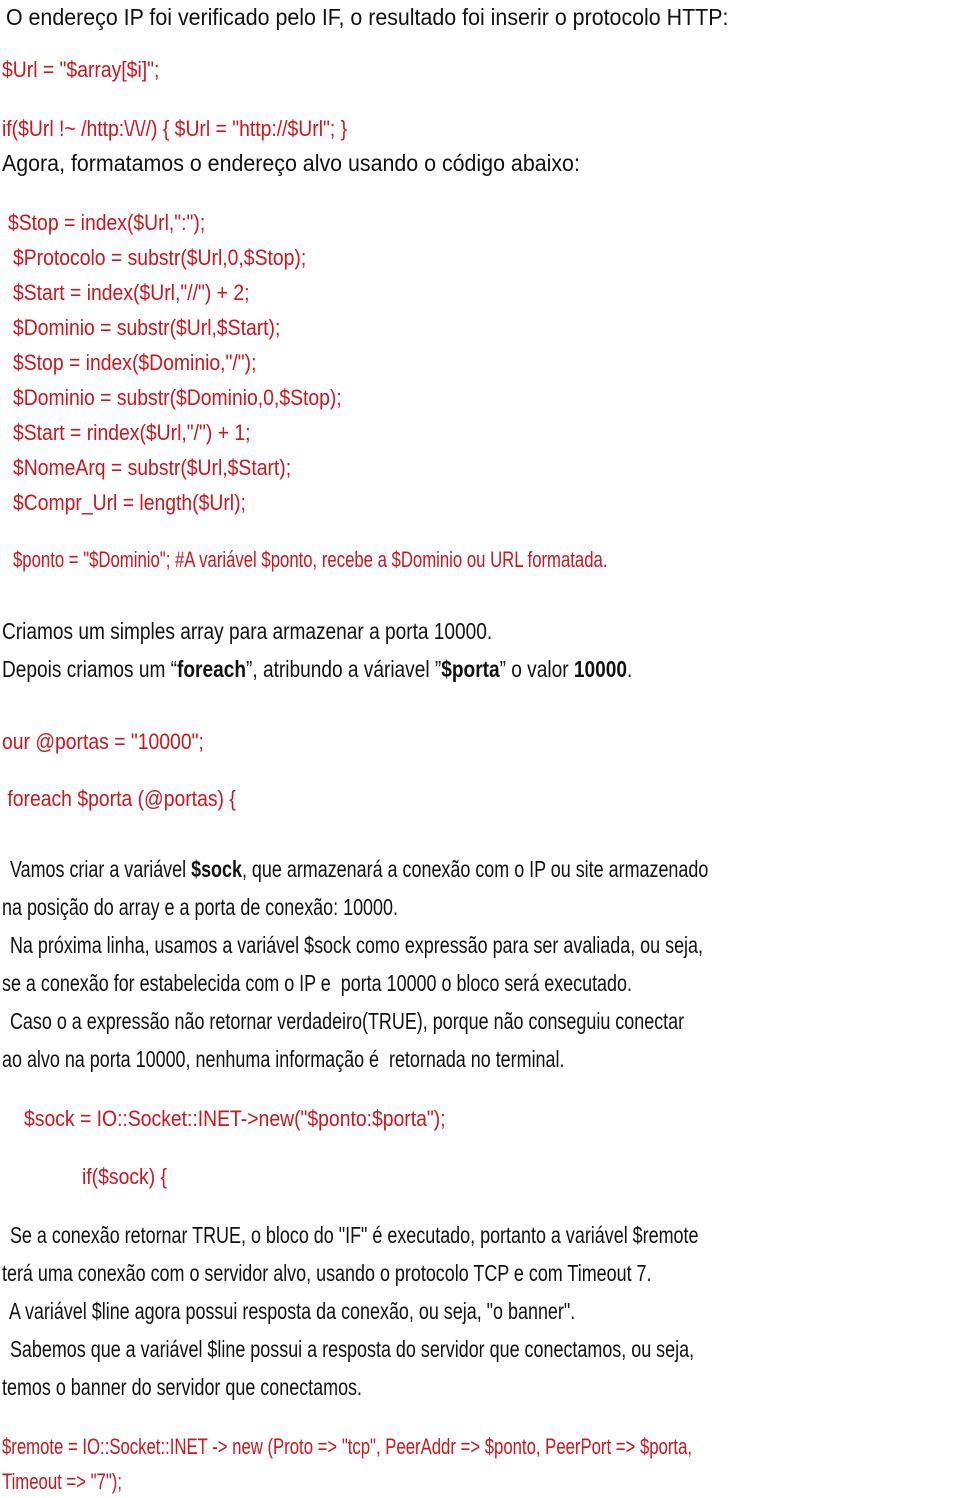 This screenshot has width=960, height=1498. Describe the element at coordinates (470, 669) in the screenshot. I see `keyword-porta: $porta` at that location.